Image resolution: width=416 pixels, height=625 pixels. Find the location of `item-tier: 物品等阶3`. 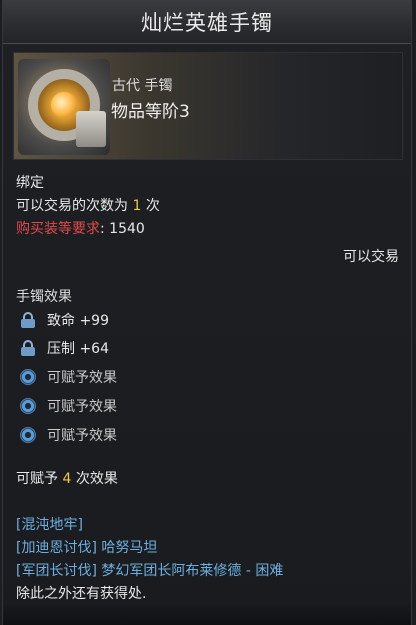

item-tier: 物品等阶3 is located at coordinates (150, 112).